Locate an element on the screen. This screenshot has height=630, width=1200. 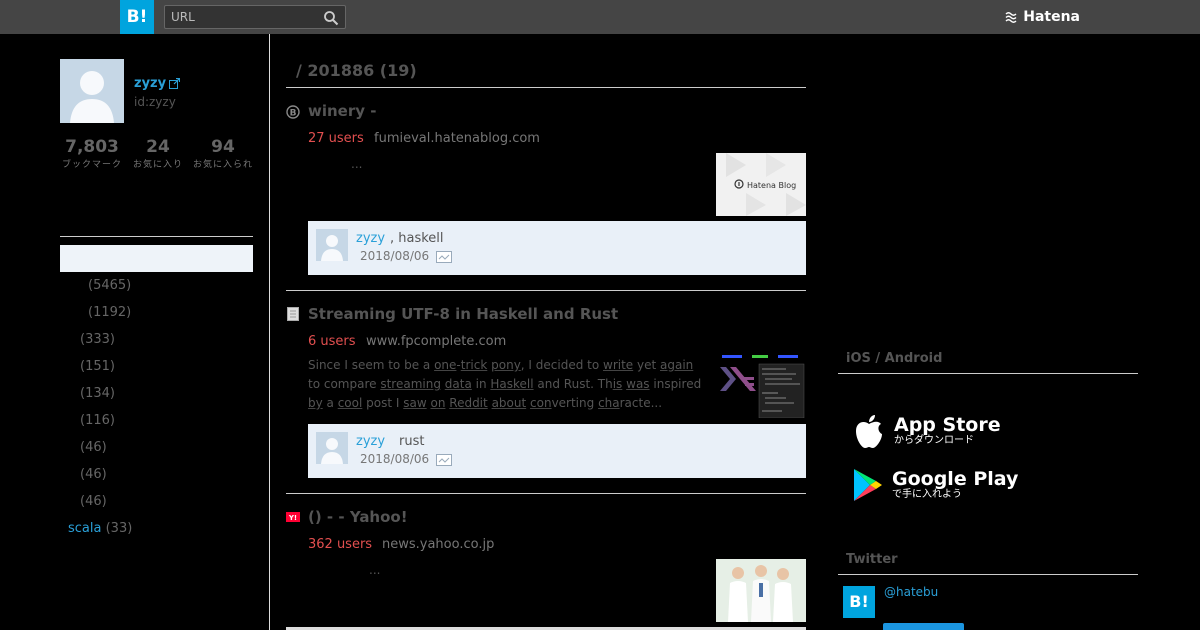
title-rule is located at coordinates (546, 87).